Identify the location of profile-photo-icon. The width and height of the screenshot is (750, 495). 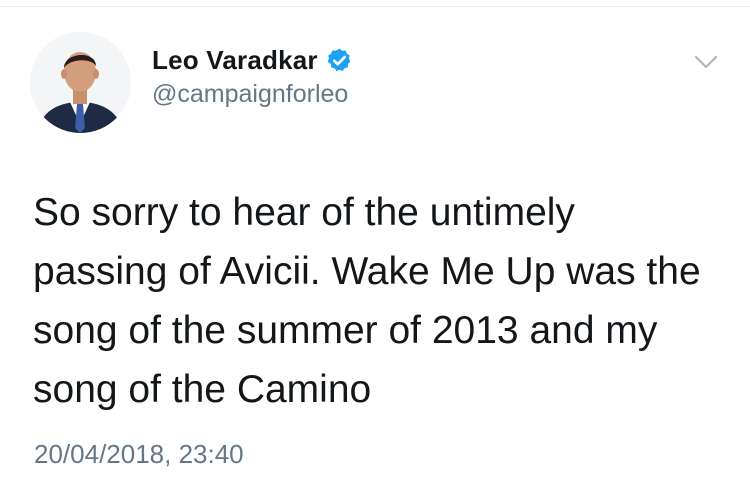
(80, 82).